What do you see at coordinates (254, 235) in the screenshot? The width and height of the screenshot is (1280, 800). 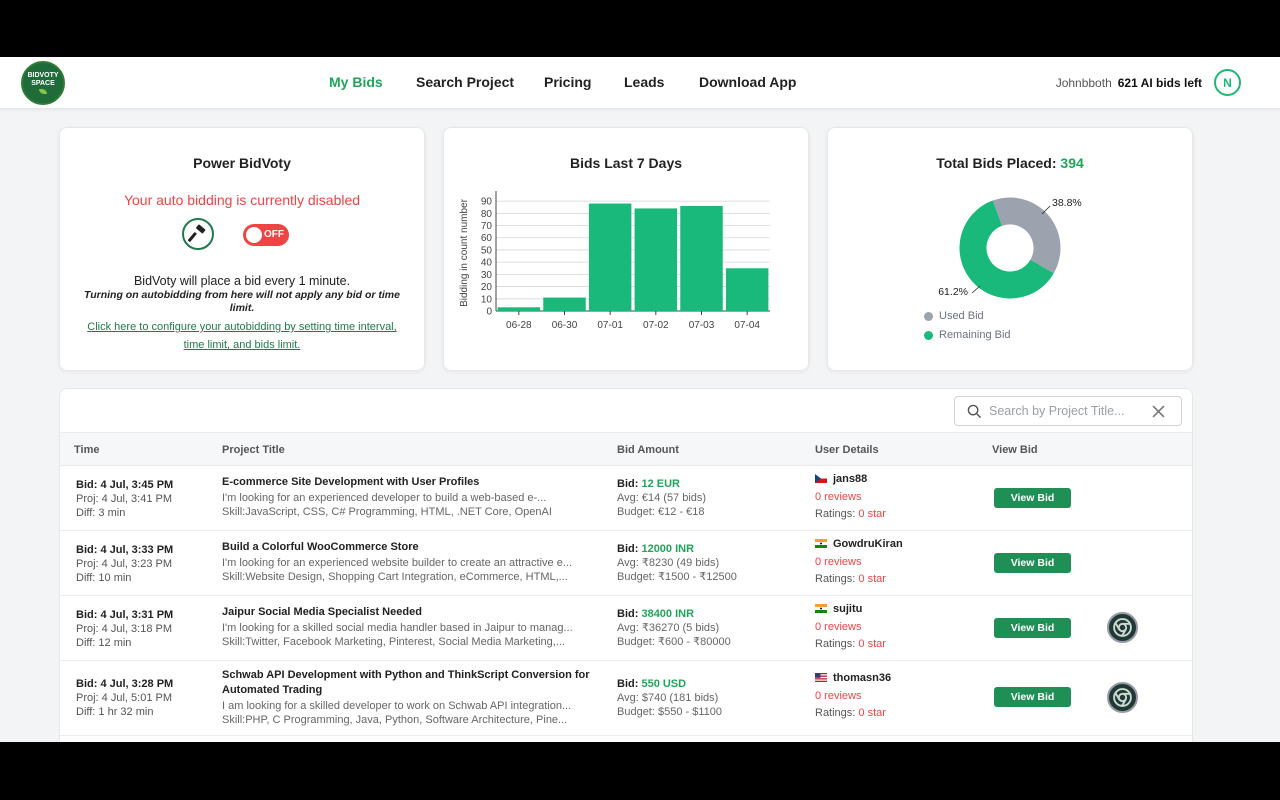 I see `toggle-knob` at bounding box center [254, 235].